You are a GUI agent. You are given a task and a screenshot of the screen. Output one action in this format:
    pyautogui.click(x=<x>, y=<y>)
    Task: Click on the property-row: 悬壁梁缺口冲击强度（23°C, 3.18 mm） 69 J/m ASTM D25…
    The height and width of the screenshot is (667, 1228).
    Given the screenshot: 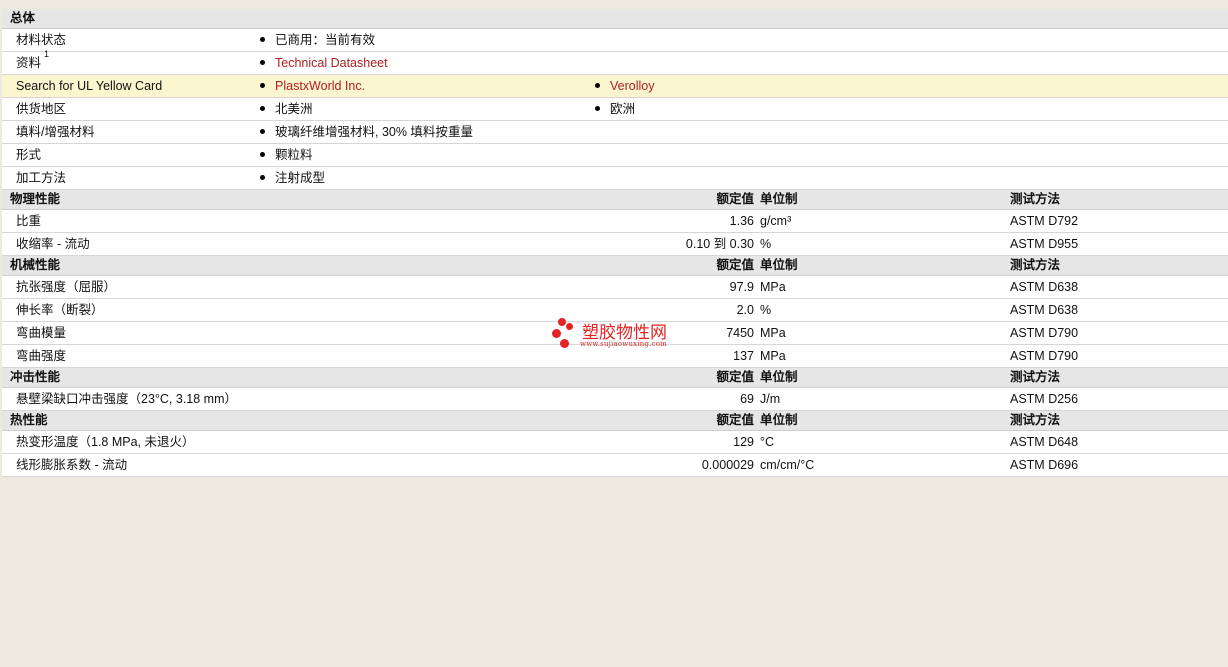 What is the action you would take?
    pyautogui.click(x=615, y=399)
    